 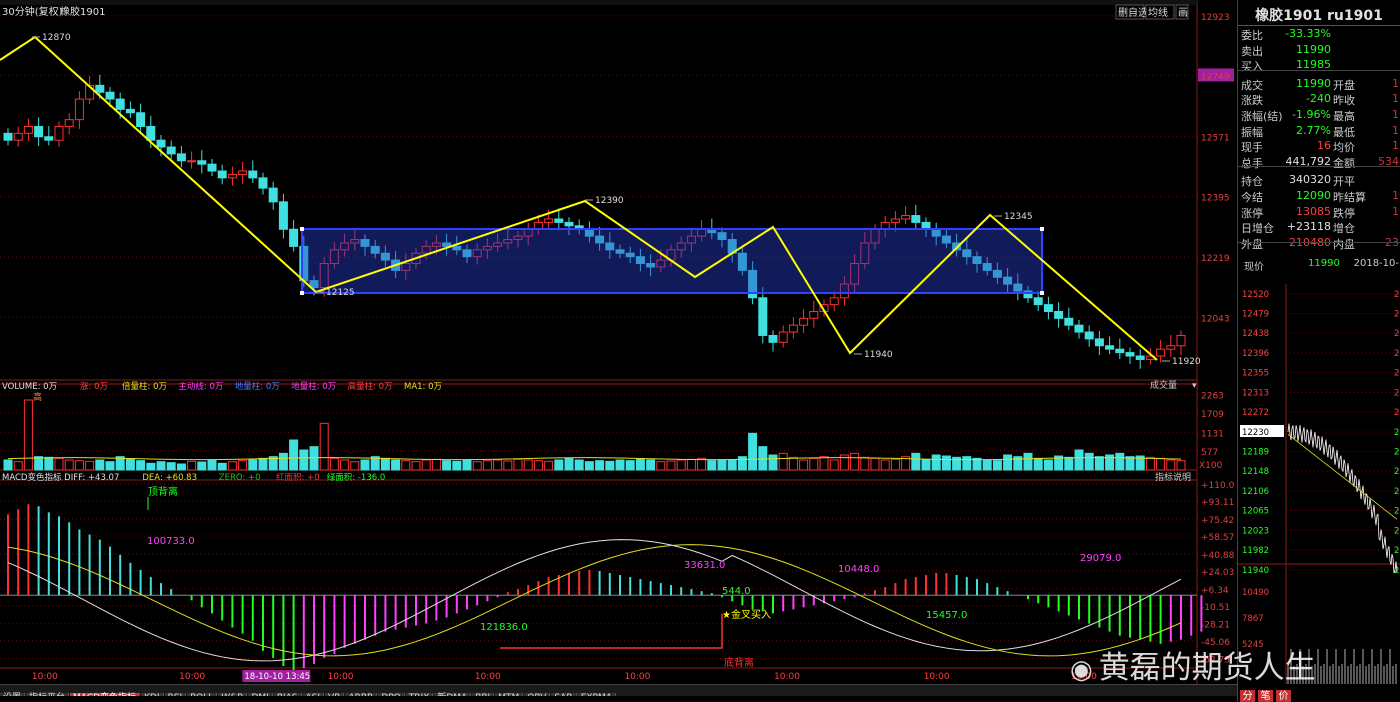 I want to click on quote-label-2: 开平, so click(x=1344, y=182).